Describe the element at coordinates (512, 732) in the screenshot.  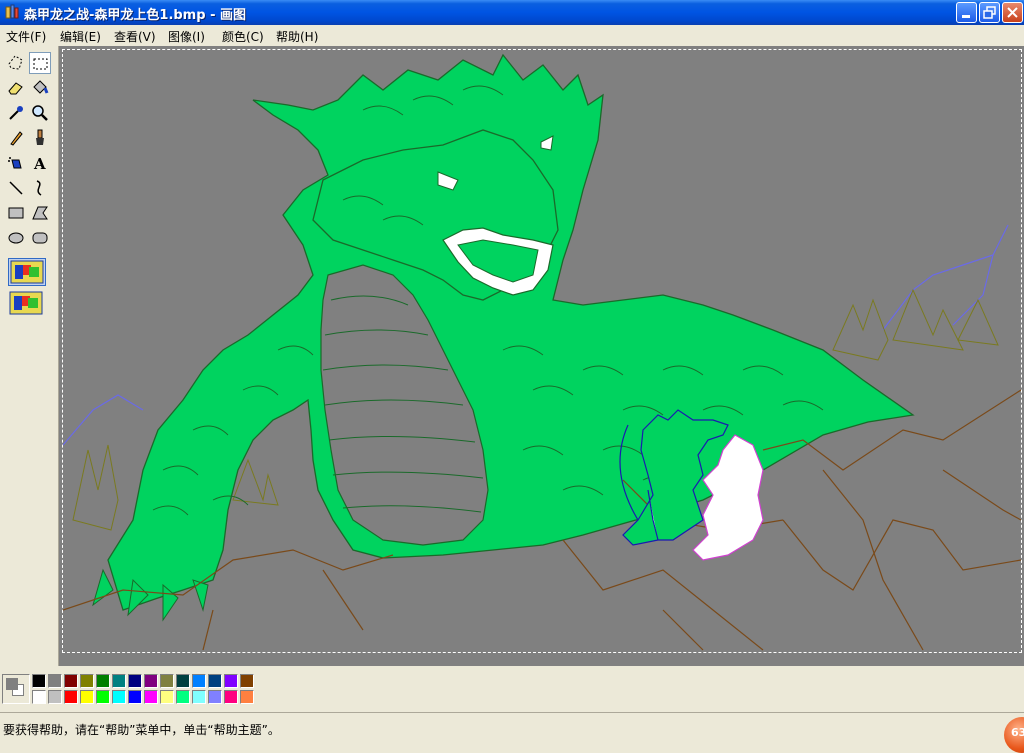
I see `status-bar: 要获得帮助，请在“帮助”菜单中，单击“帮助主题”。 63` at that location.